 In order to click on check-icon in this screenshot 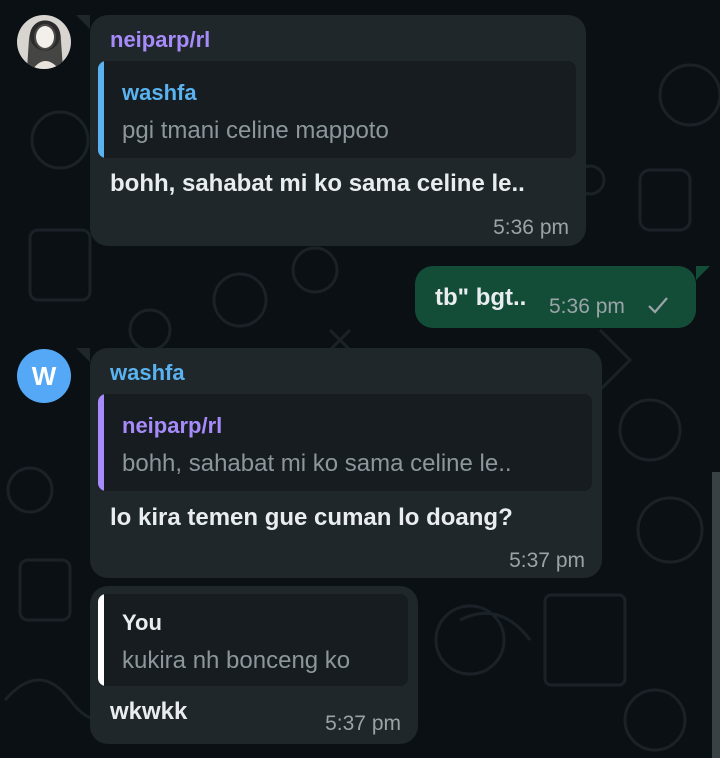, I will do `click(658, 305)`.